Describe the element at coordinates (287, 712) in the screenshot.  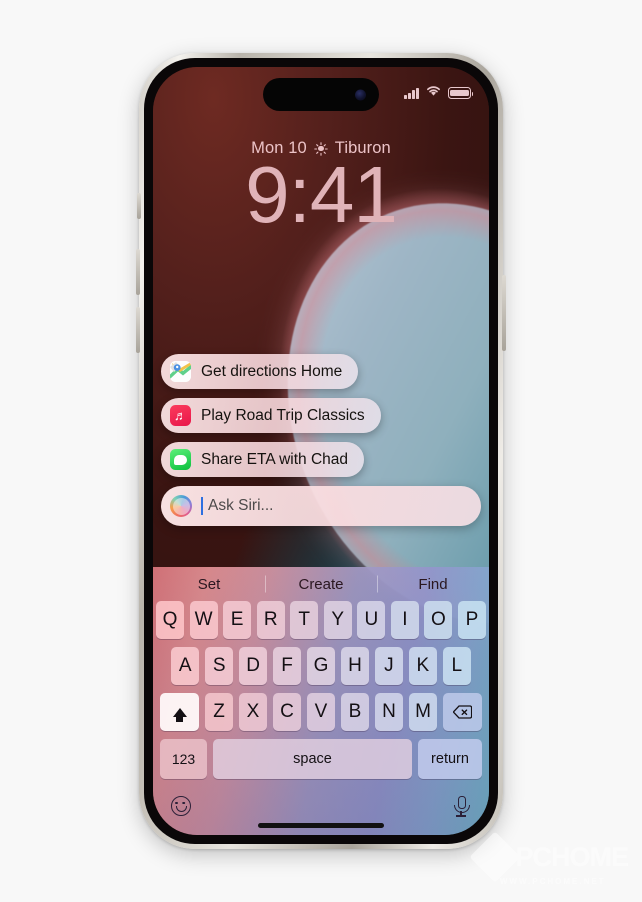
I see `key-c: C` at that location.